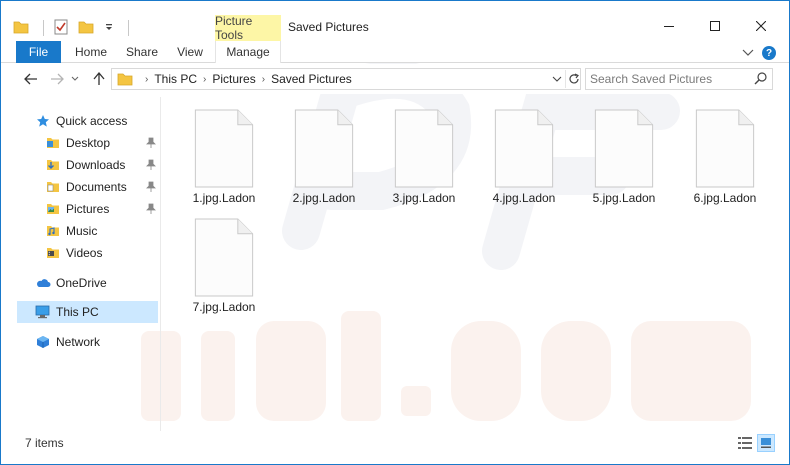 This screenshot has width=790, height=465. I want to click on tab-home: Home, so click(91, 52).